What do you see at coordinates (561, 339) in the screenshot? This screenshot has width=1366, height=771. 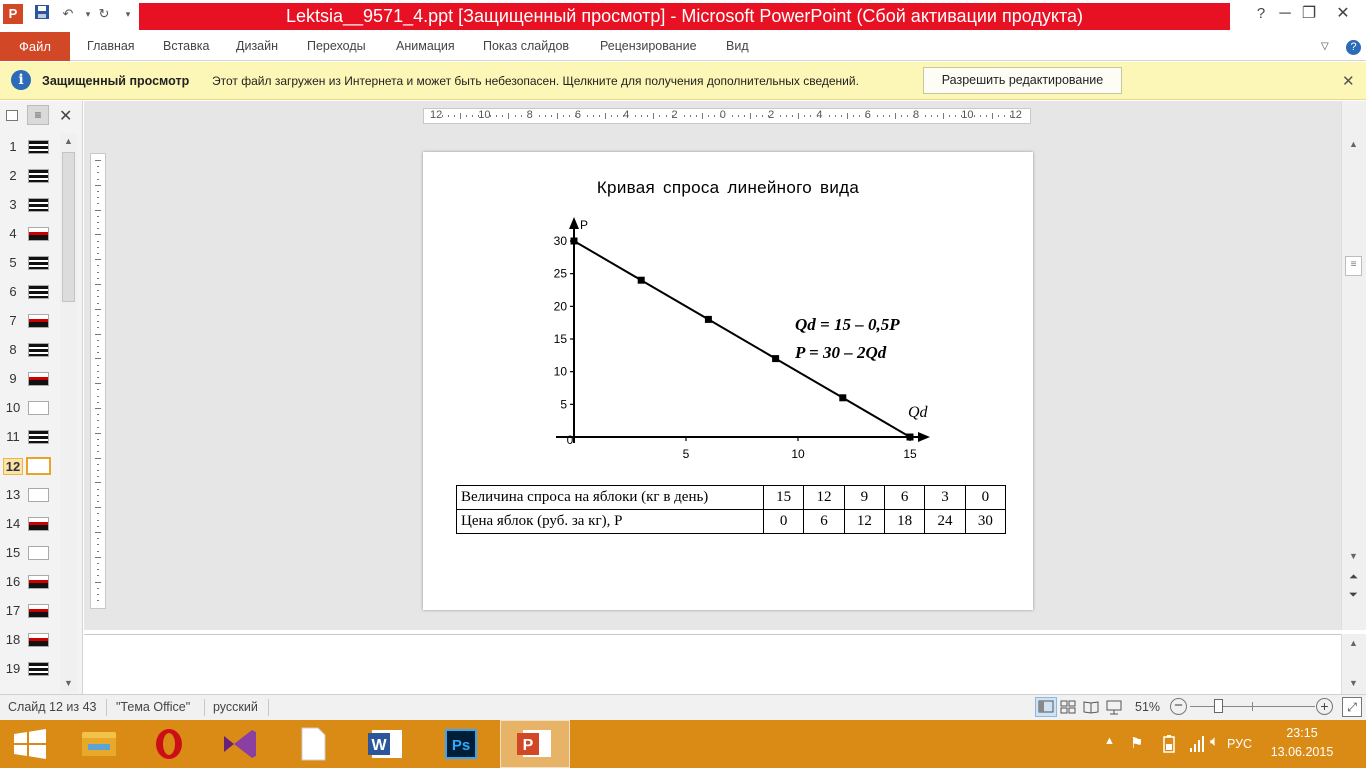 I see `y-tick-label: 15` at bounding box center [561, 339].